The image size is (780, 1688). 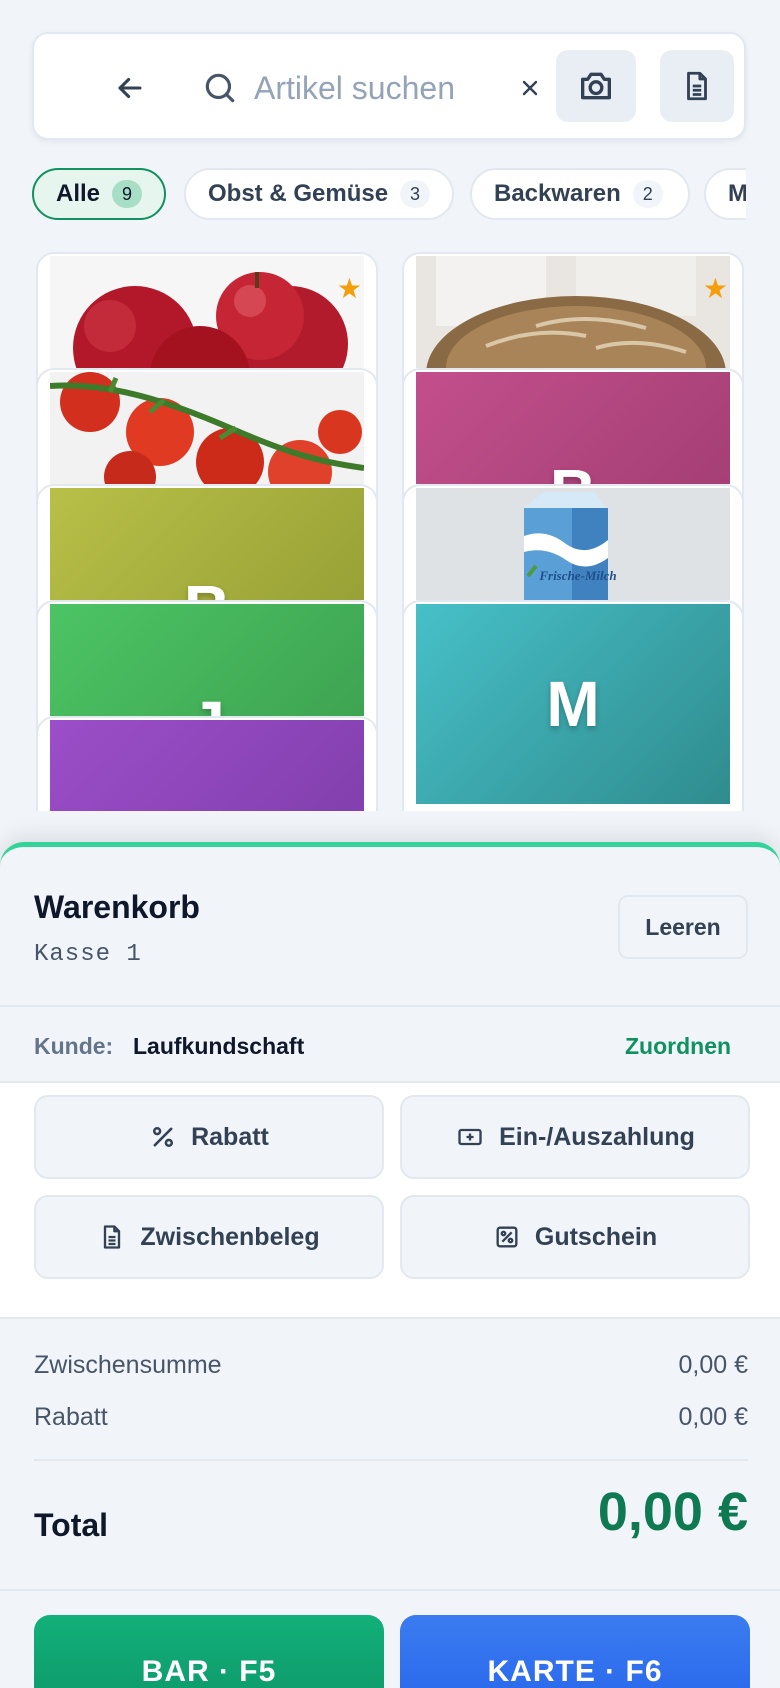 I want to click on camera-icon, so click(x=596, y=86).